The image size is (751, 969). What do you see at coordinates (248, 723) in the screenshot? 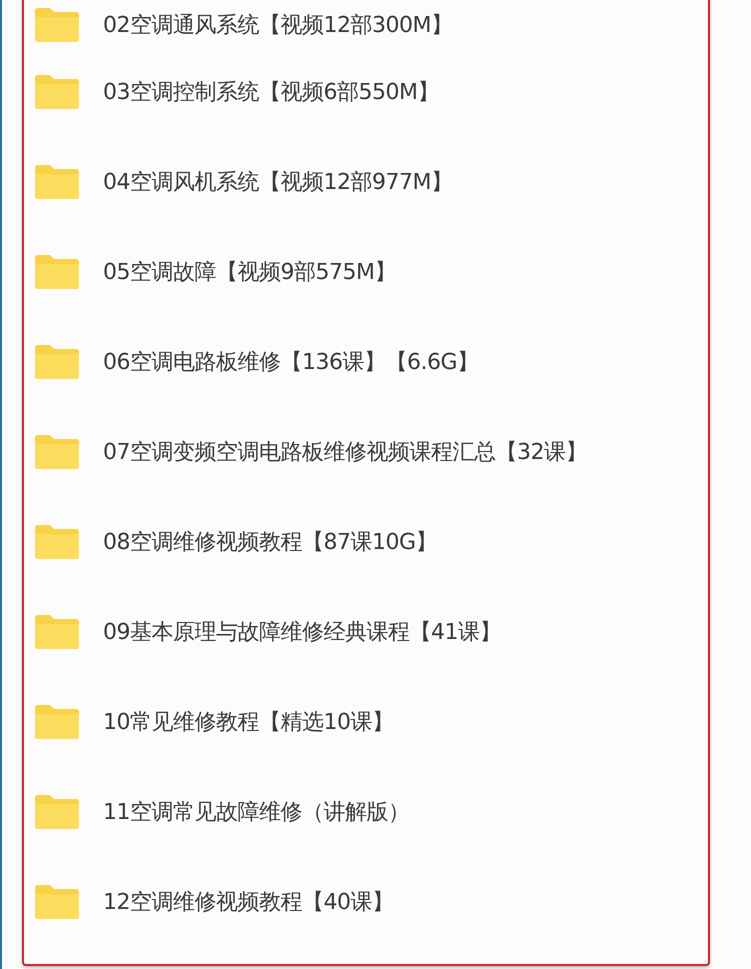
I see `folder-name: 10常见维修教程【精选10课】` at bounding box center [248, 723].